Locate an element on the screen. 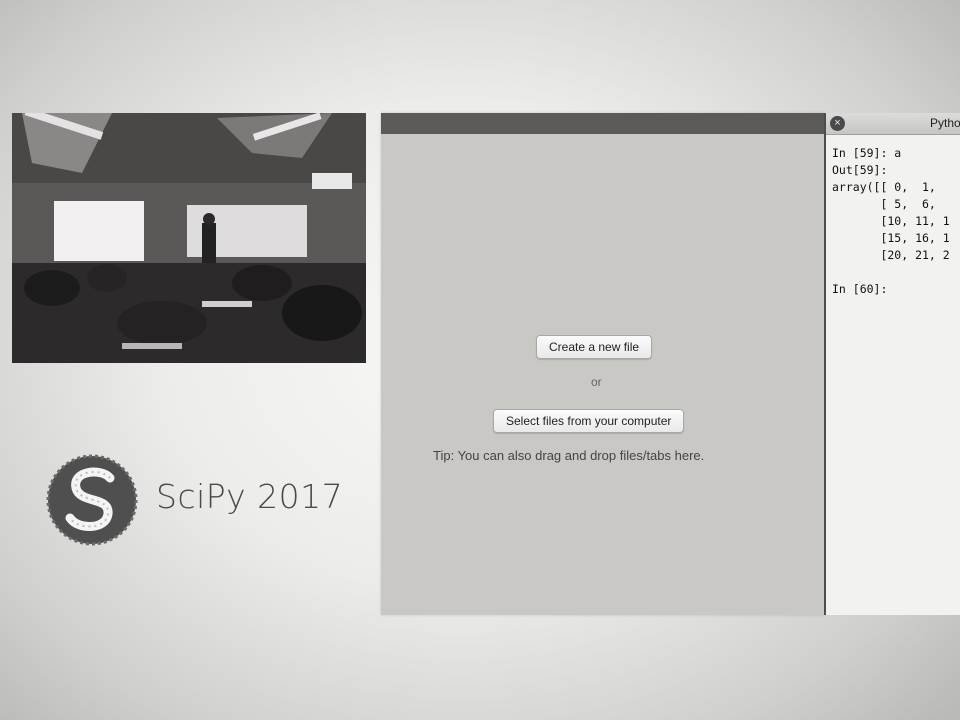 Image resolution: width=960 pixels, height=720 pixels. scipy-logo-icon is located at coordinates (92, 500).